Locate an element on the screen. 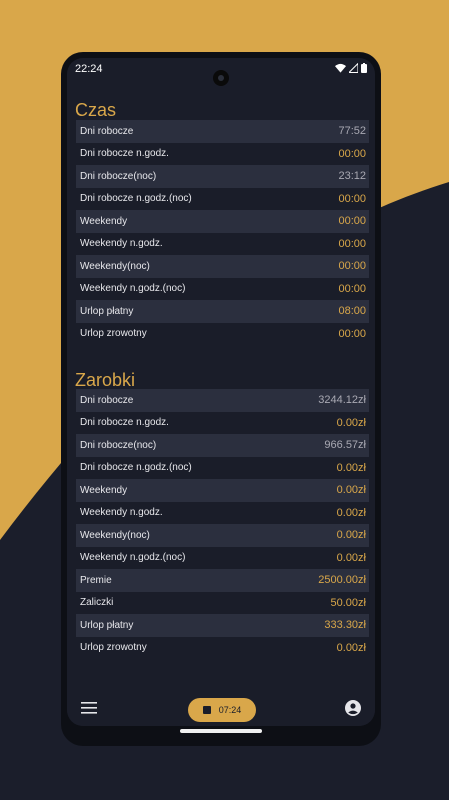  bottom-app-bar: 07:24 is located at coordinates (221, 709).